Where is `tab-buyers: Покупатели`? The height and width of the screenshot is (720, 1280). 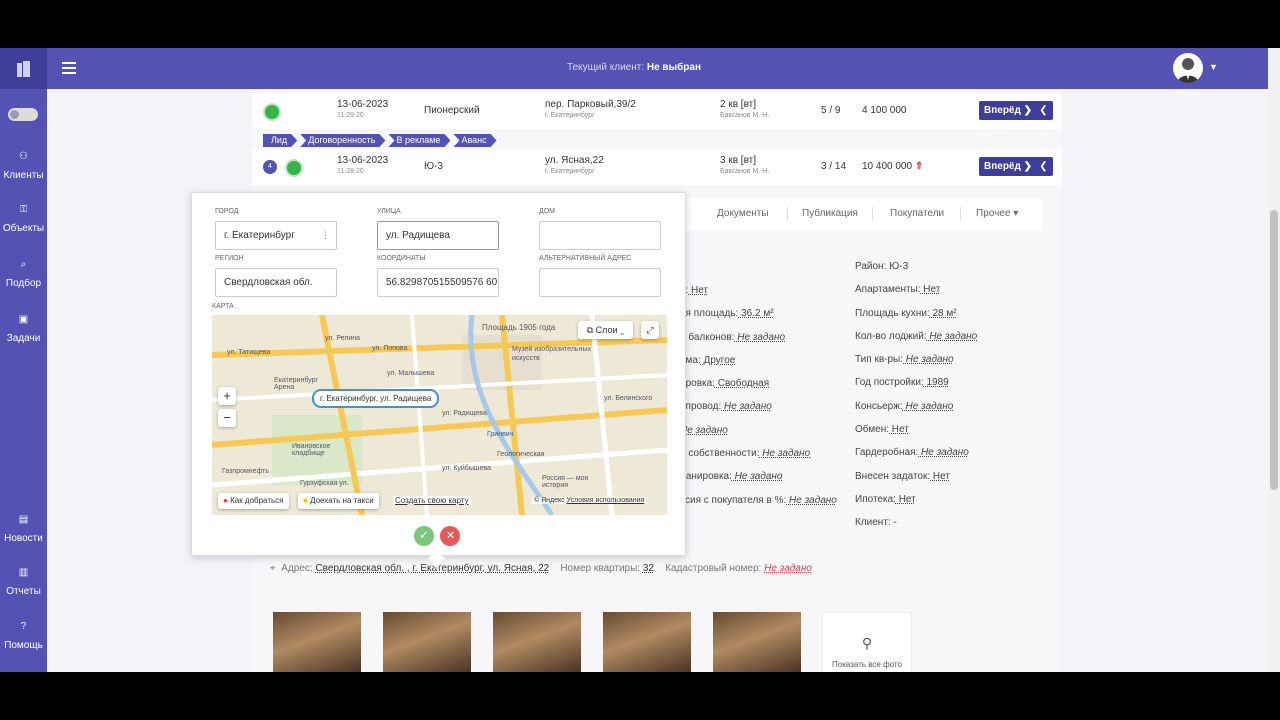
tab-buyers: Покупатели is located at coordinates (917, 213).